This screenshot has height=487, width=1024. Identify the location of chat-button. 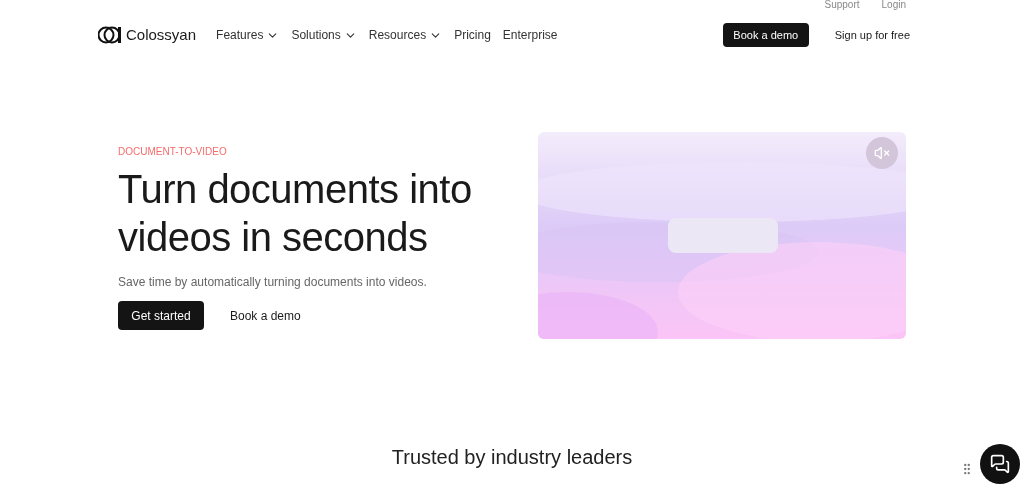
(1000, 464).